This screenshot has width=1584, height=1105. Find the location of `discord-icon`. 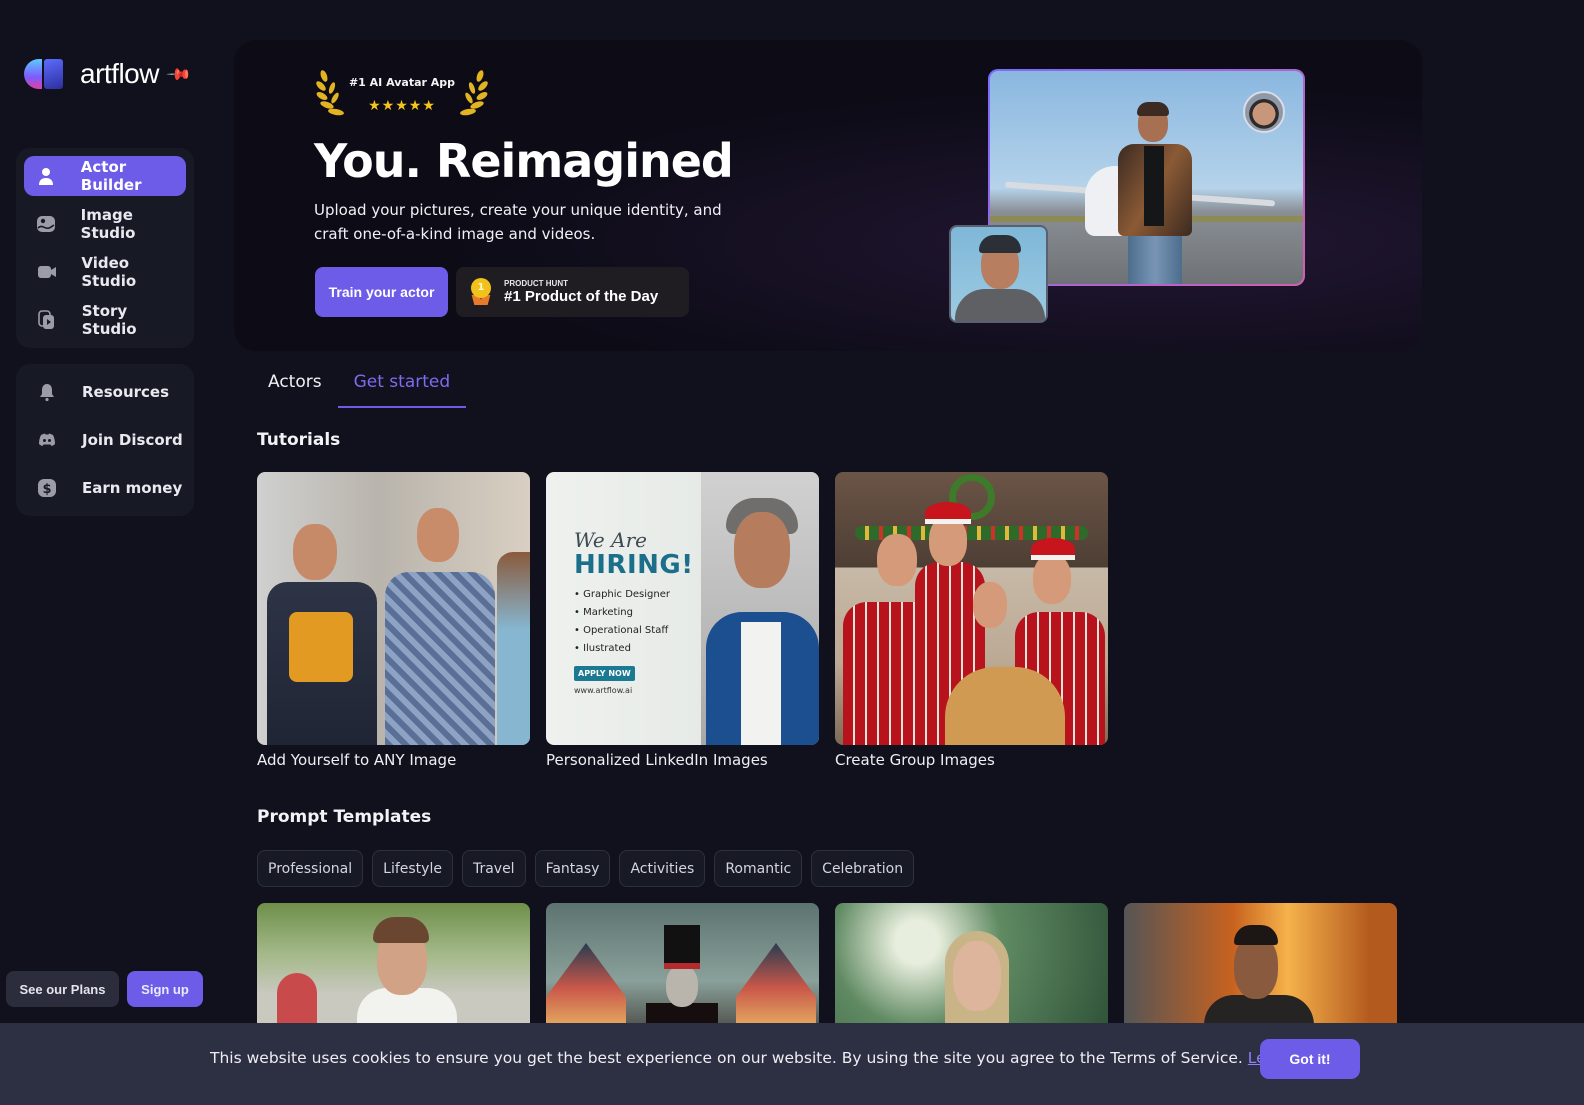

discord-icon is located at coordinates (47, 440).